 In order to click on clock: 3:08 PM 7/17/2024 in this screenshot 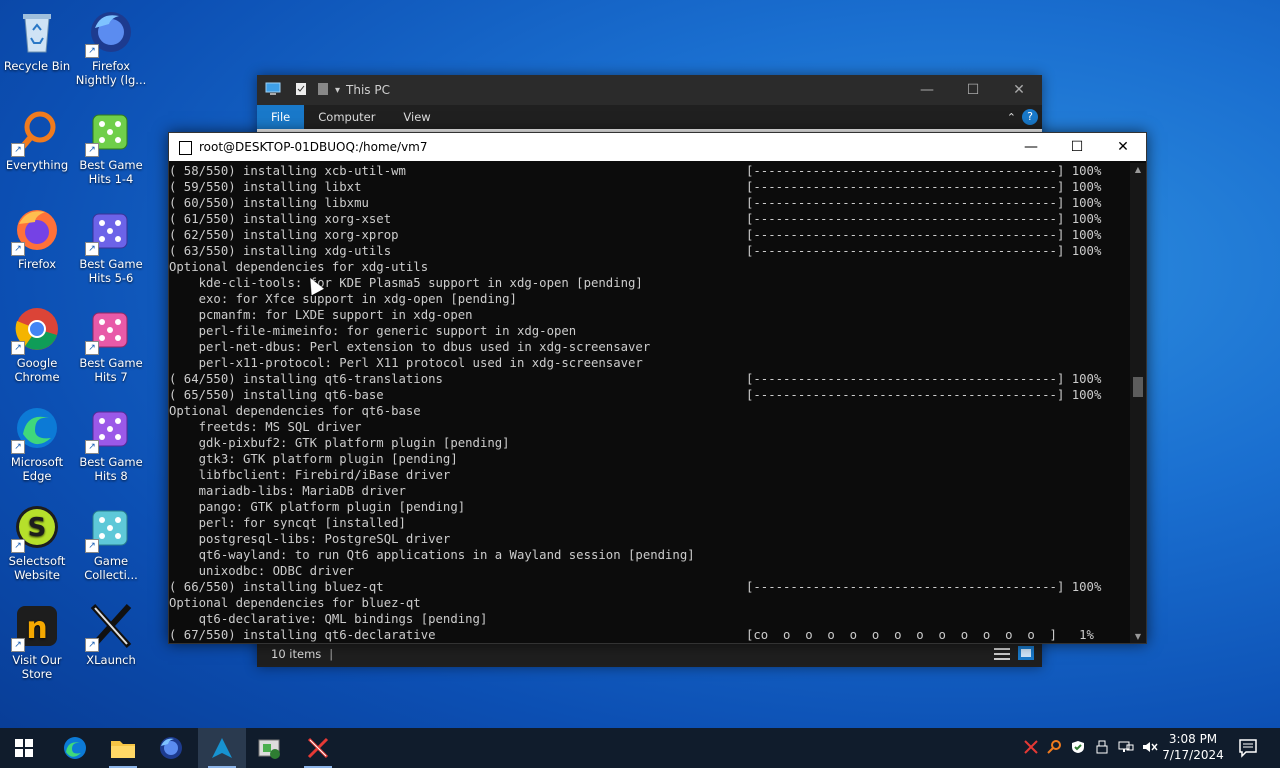, I will do `click(1193, 747)`.